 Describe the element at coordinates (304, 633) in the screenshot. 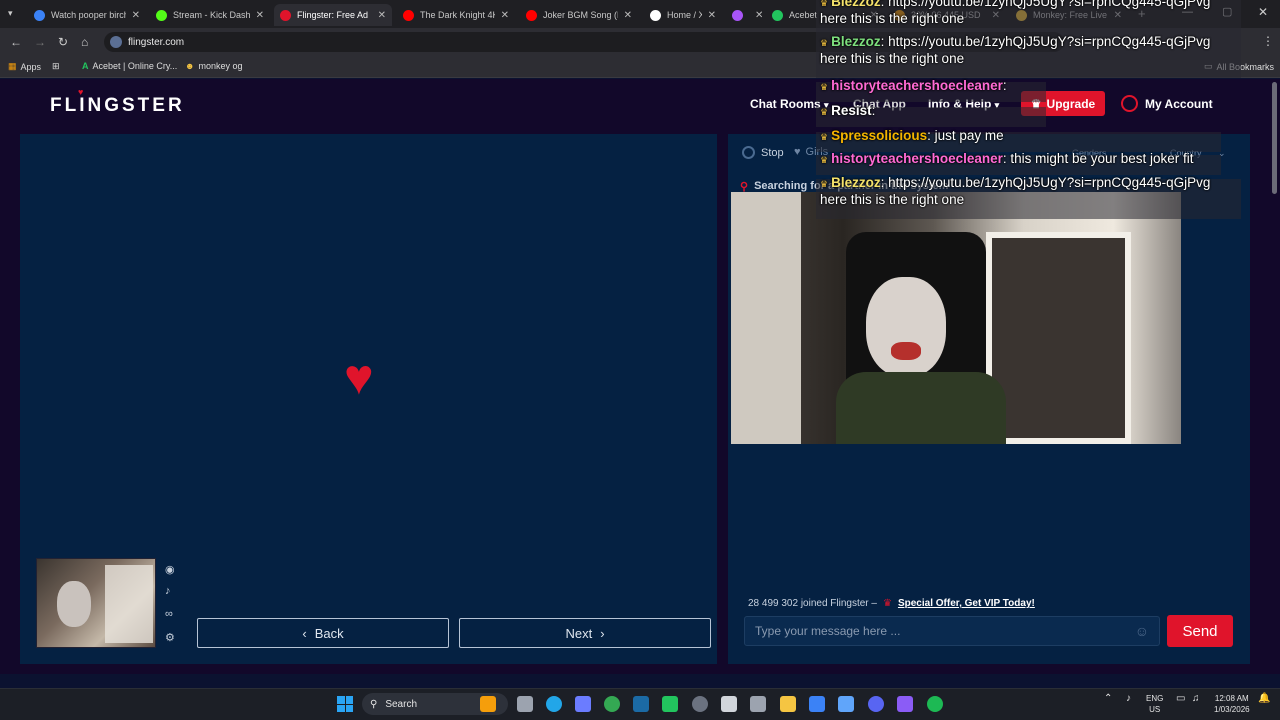

I see `chevron-left-icon: ‹` at that location.